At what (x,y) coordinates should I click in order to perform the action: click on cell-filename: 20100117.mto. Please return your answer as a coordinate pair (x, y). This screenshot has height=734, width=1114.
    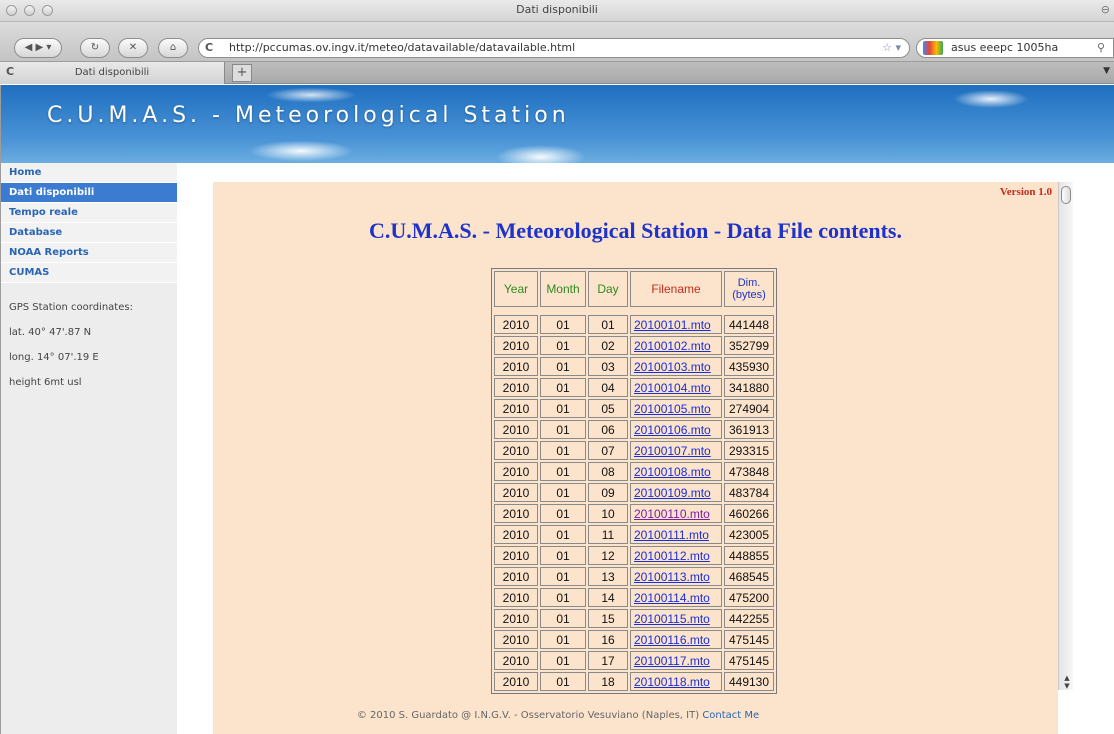
    Looking at the image, I should click on (676, 660).